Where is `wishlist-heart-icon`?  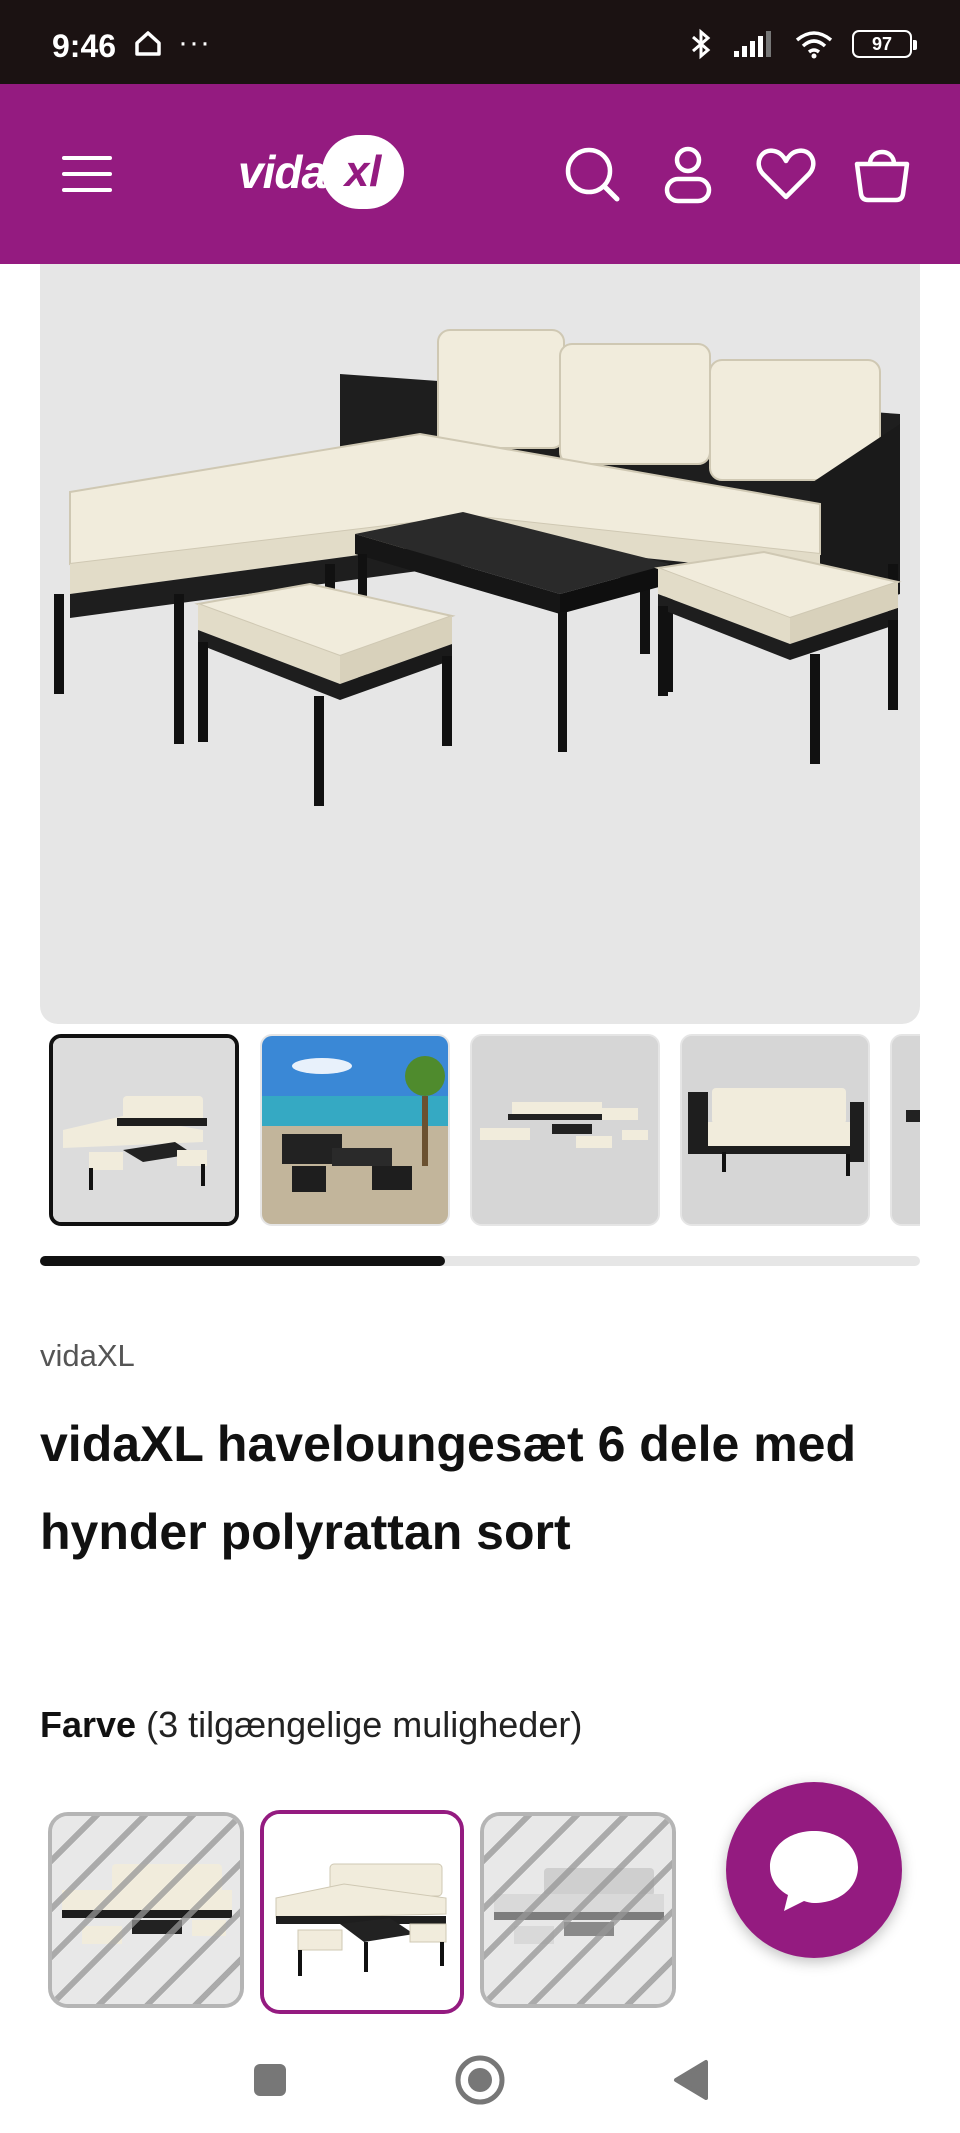
wishlist-heart-icon is located at coordinates (786, 174).